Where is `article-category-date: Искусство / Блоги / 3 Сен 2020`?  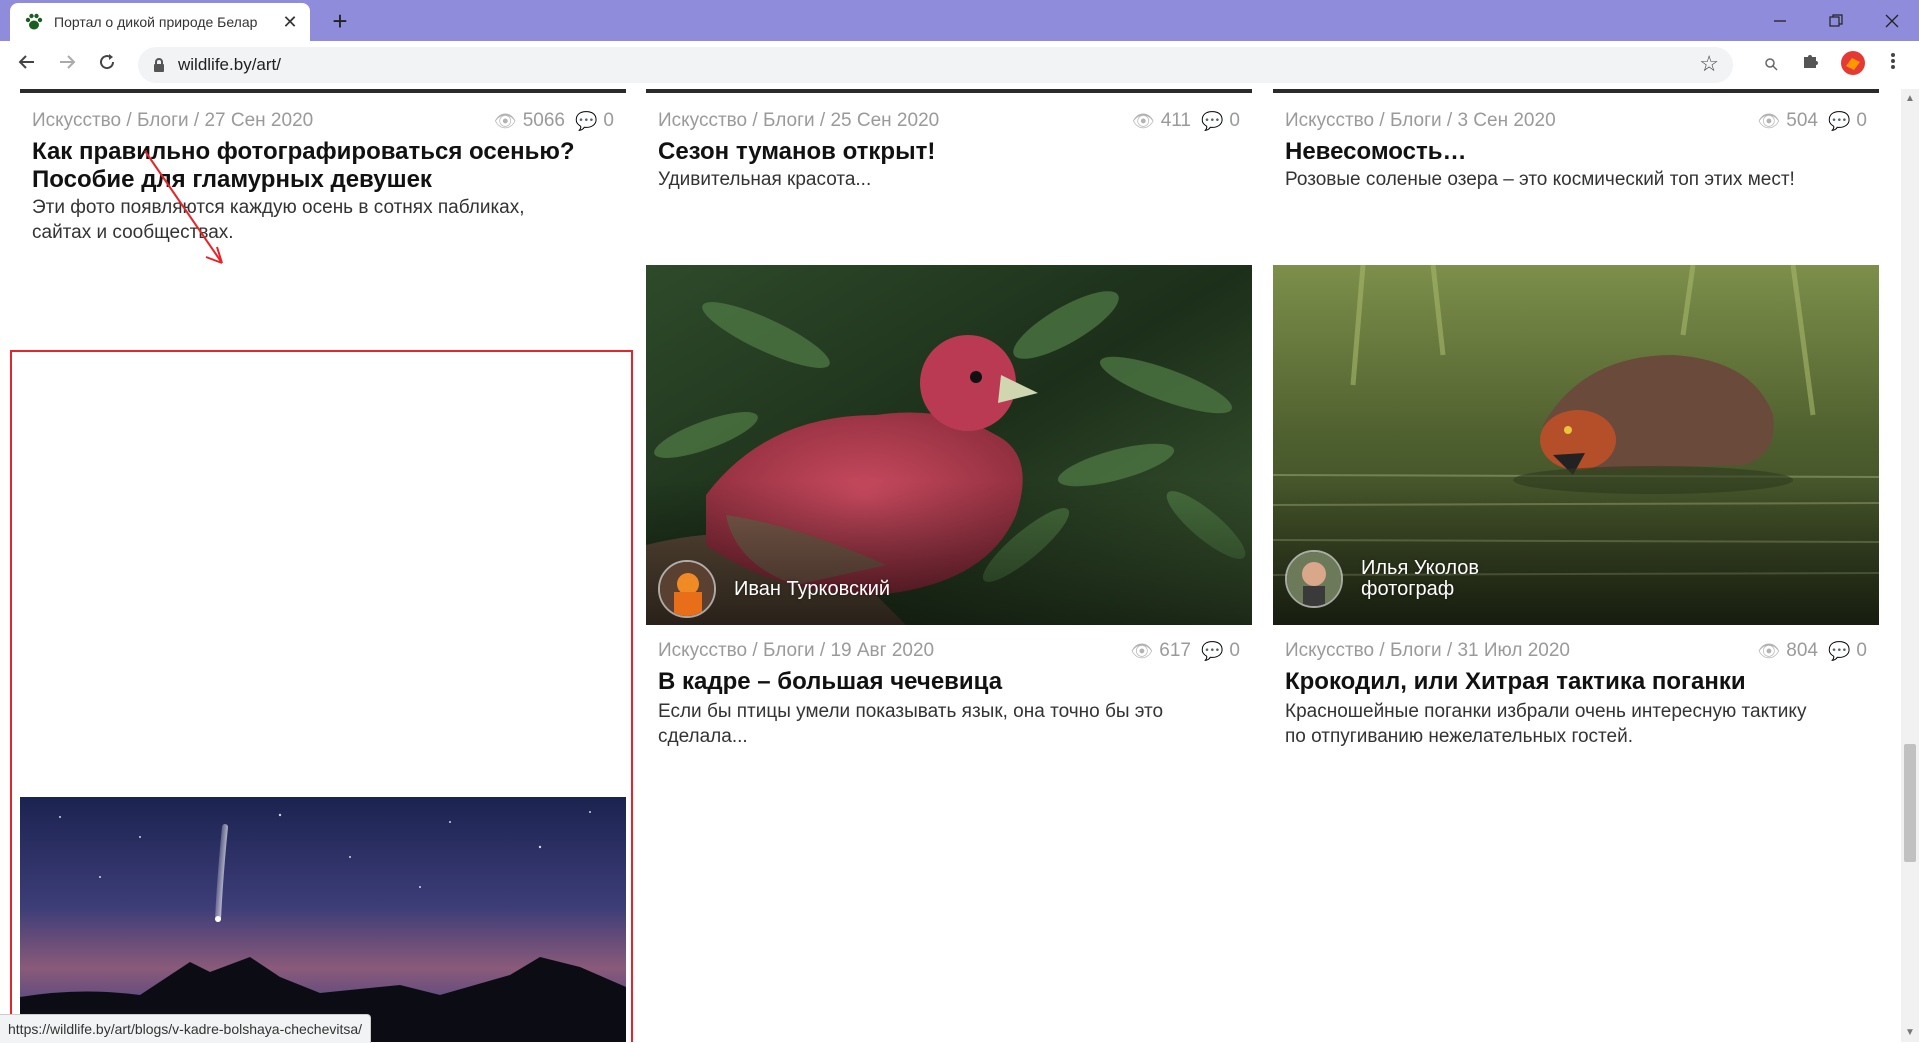 article-category-date: Искусство / Блоги / 3 Сен 2020 is located at coordinates (1420, 120).